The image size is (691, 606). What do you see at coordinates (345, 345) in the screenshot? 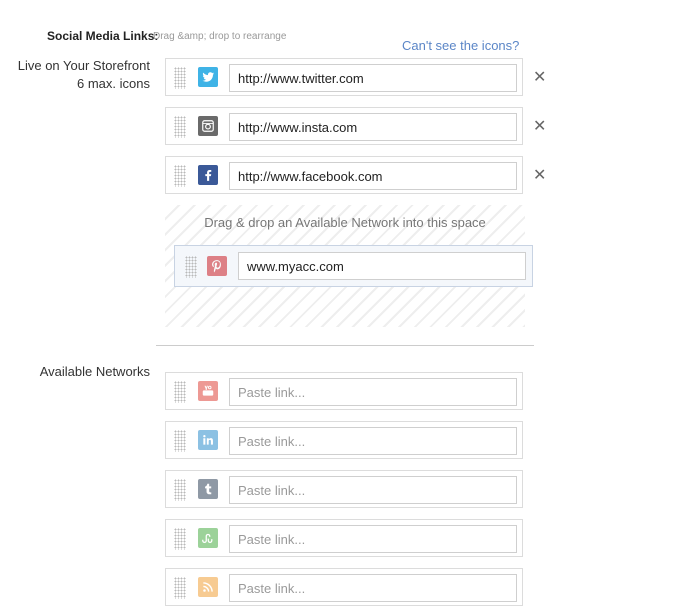
I see `section-divider` at bounding box center [345, 345].